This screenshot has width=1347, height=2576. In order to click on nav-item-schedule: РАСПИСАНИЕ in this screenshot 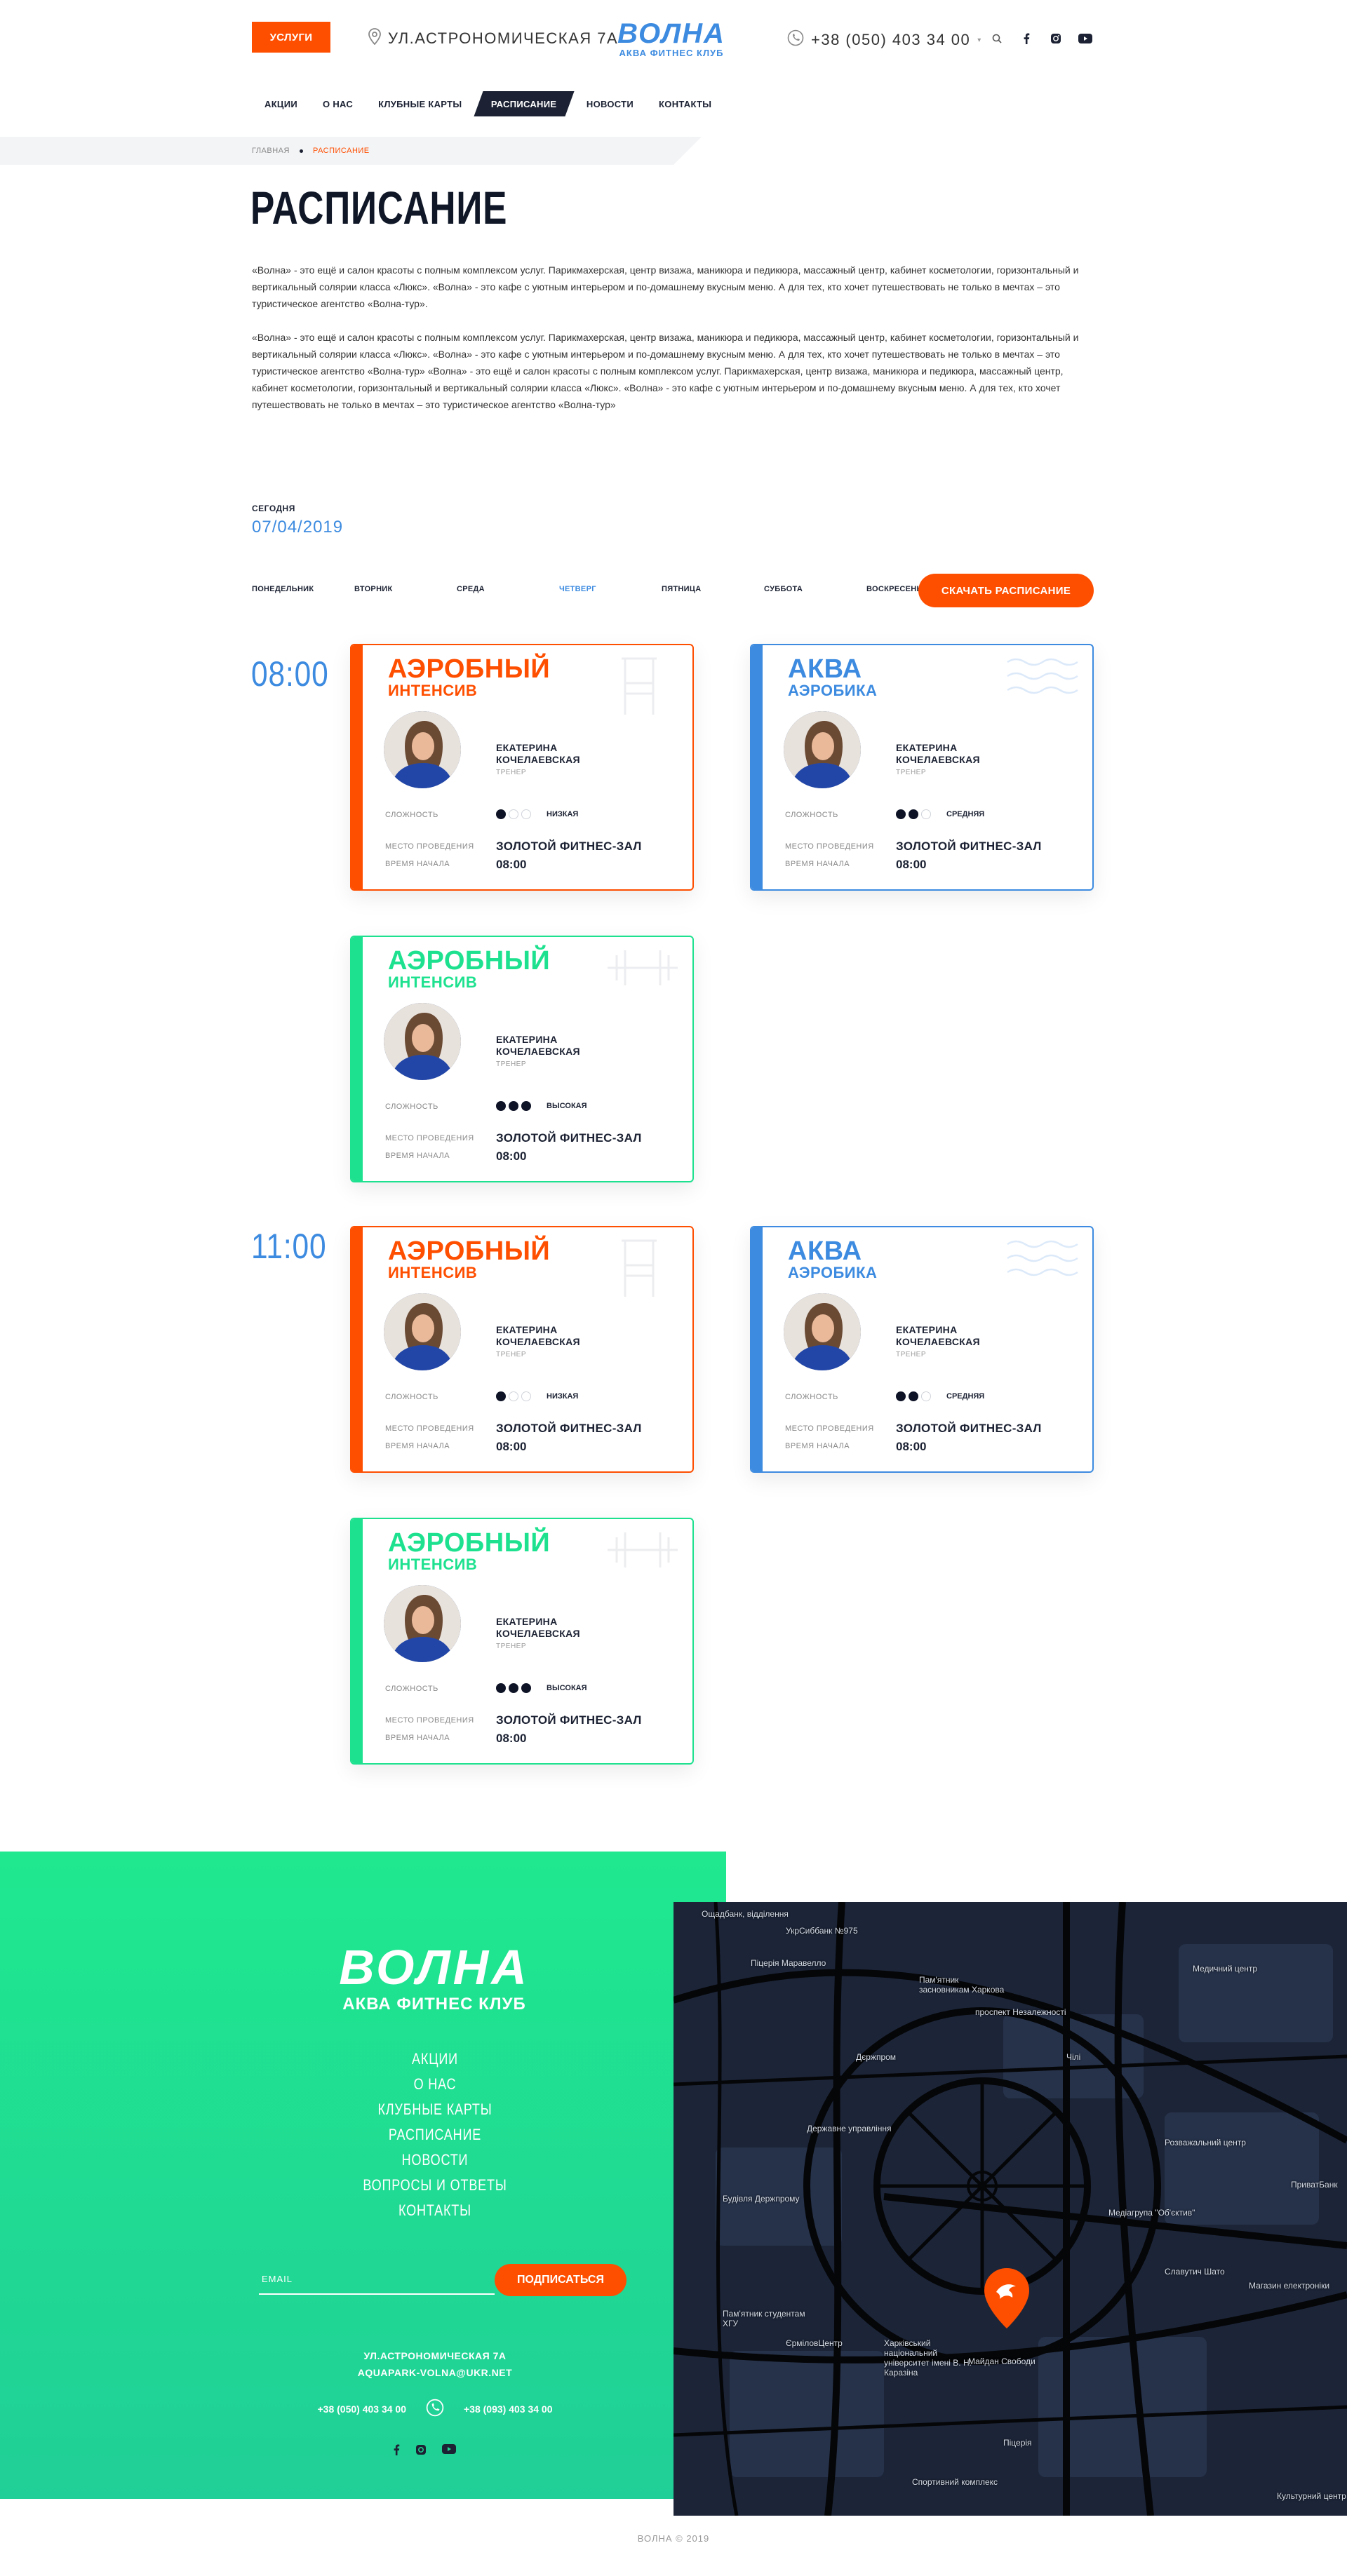, I will do `click(524, 103)`.